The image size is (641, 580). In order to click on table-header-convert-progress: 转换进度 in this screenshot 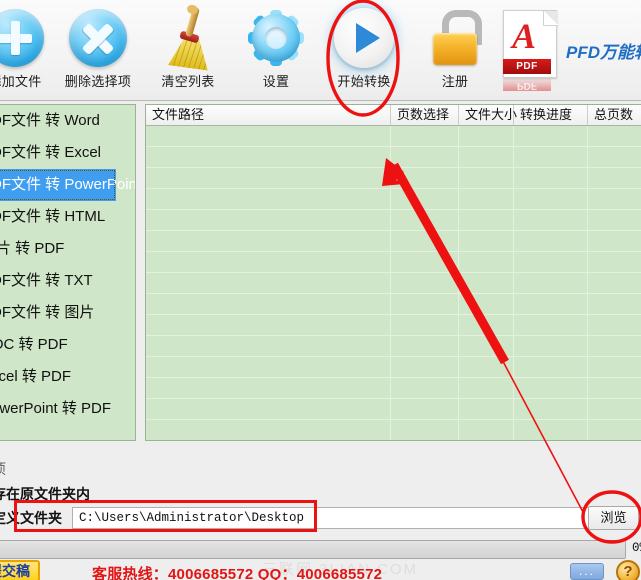, I will do `click(551, 115)`.